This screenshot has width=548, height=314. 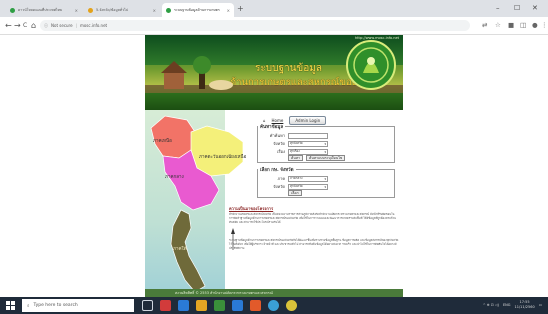 I want to click on word-icon, so click(x=237, y=305).